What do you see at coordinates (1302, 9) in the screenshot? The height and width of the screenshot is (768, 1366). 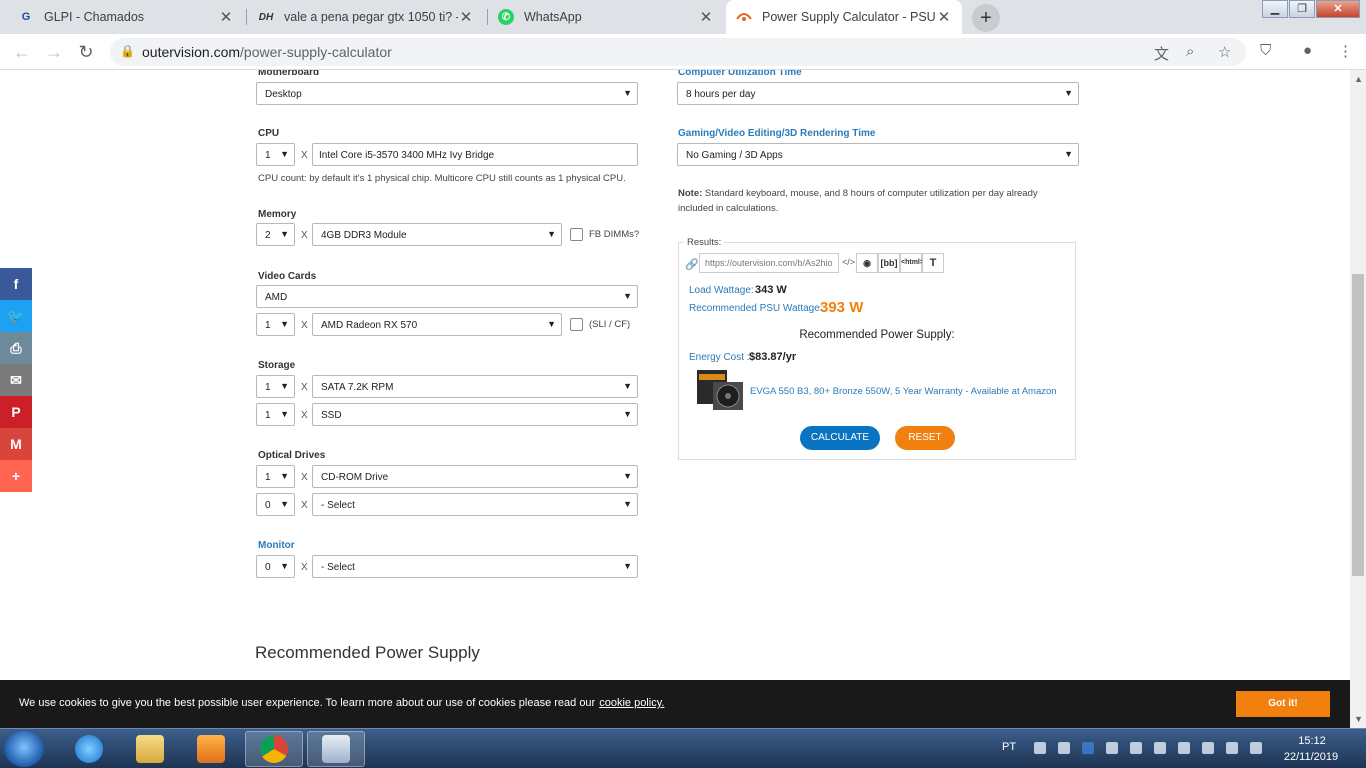 I see `maximize-button: ❐` at bounding box center [1302, 9].